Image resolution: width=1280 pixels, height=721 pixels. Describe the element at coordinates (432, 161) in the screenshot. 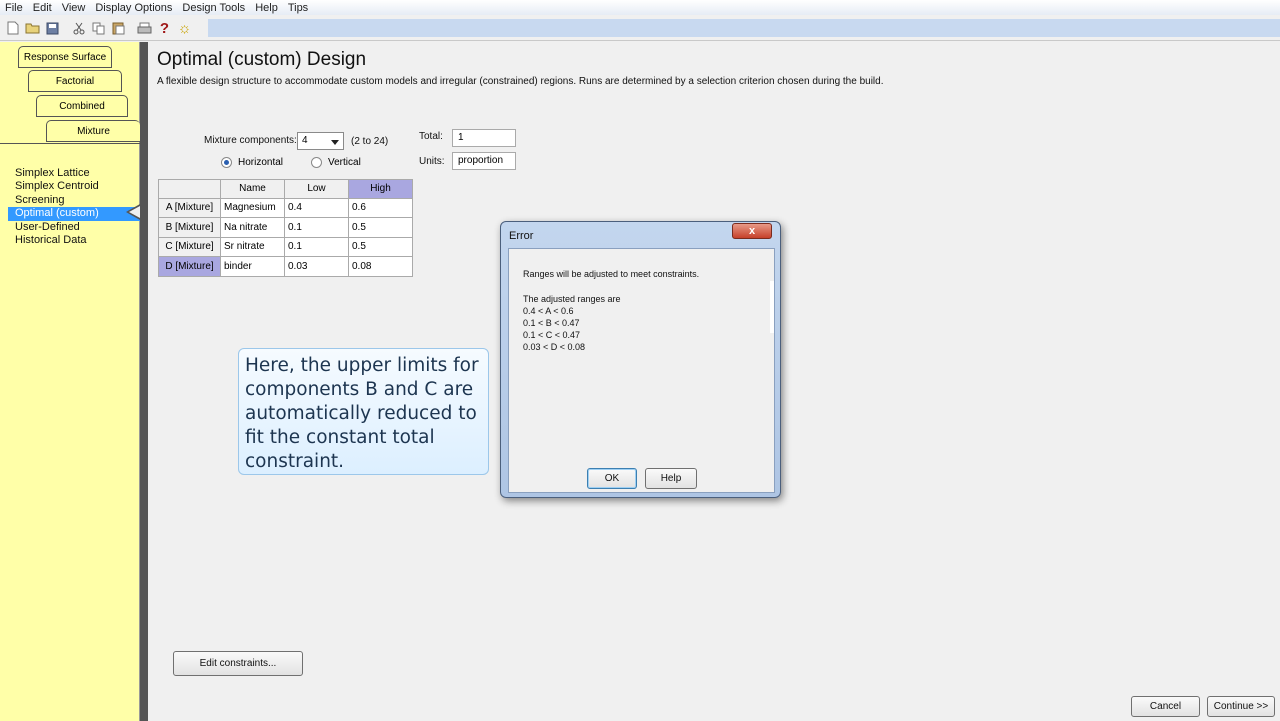

I see `units-label: Units:` at that location.